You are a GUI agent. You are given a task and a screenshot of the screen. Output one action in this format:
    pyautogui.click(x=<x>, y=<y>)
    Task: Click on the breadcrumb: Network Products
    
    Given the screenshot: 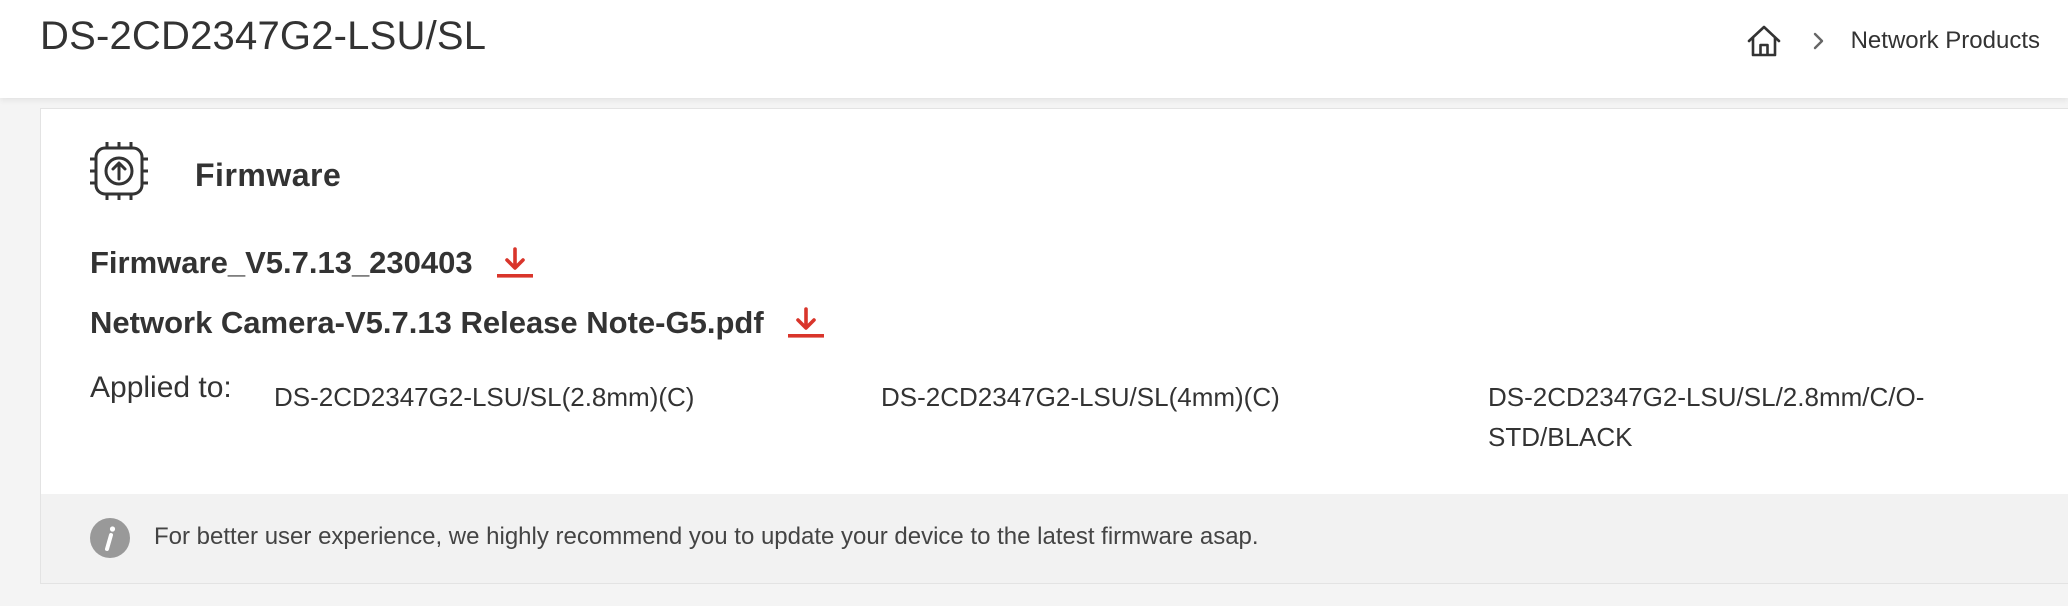 What is the action you would take?
    pyautogui.click(x=1892, y=41)
    